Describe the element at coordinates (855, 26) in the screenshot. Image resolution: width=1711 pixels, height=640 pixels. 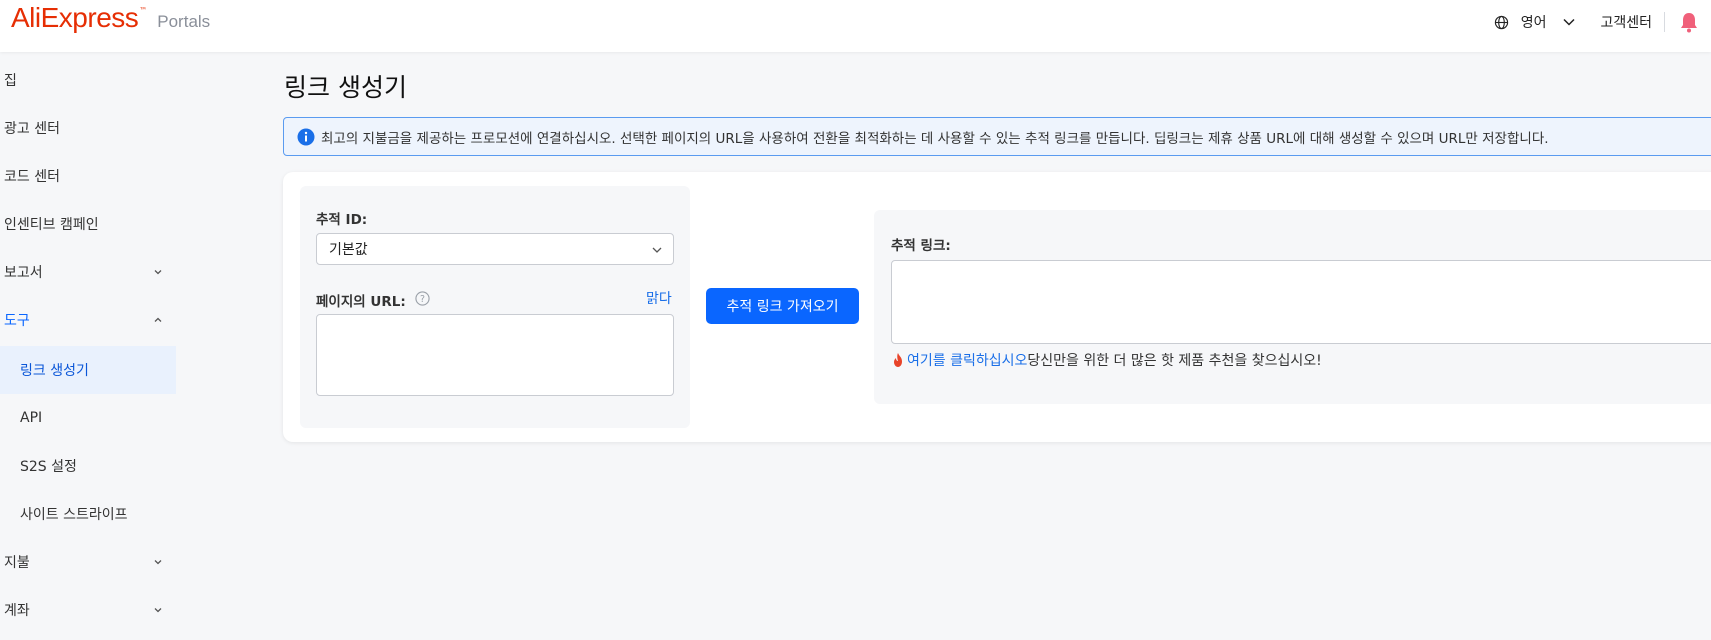
I see `top-header: AliExpress ™ Portals 영어 고객센터` at that location.